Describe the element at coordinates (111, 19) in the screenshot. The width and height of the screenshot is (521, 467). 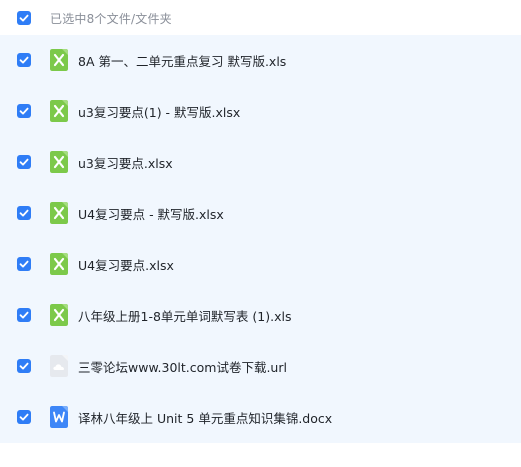
I see `selection-count-label: 已选中8个文件/文件夹` at that location.